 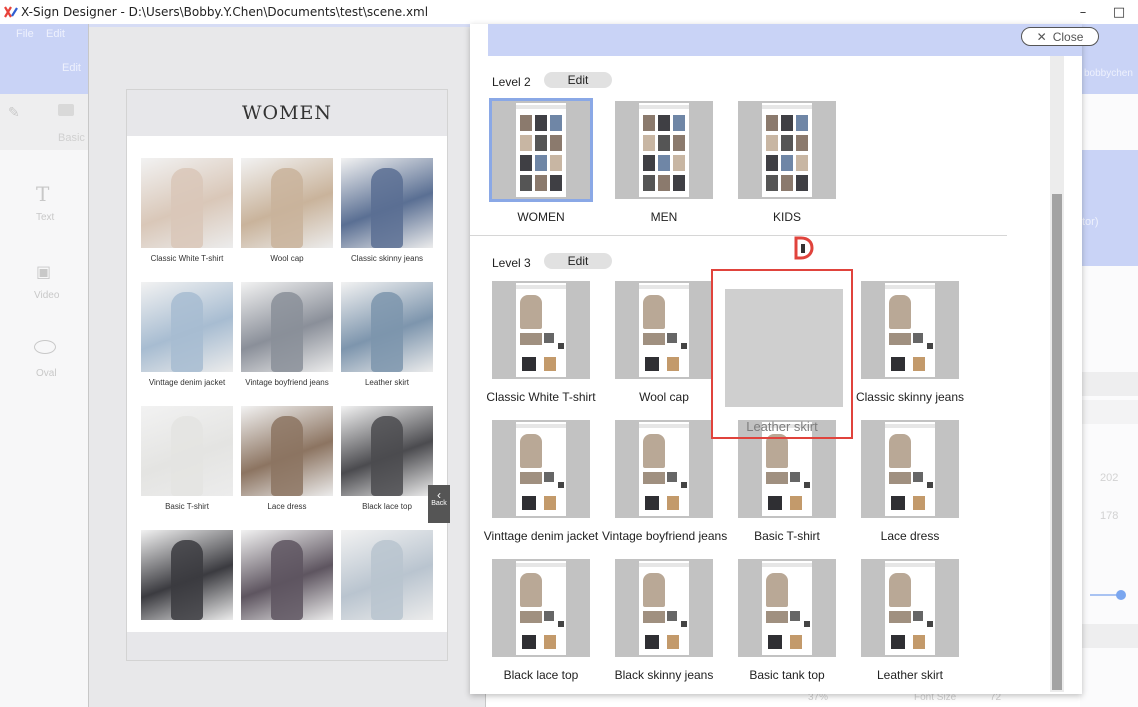 What do you see at coordinates (14, 112) in the screenshot?
I see `pencil-icon: ✎` at bounding box center [14, 112].